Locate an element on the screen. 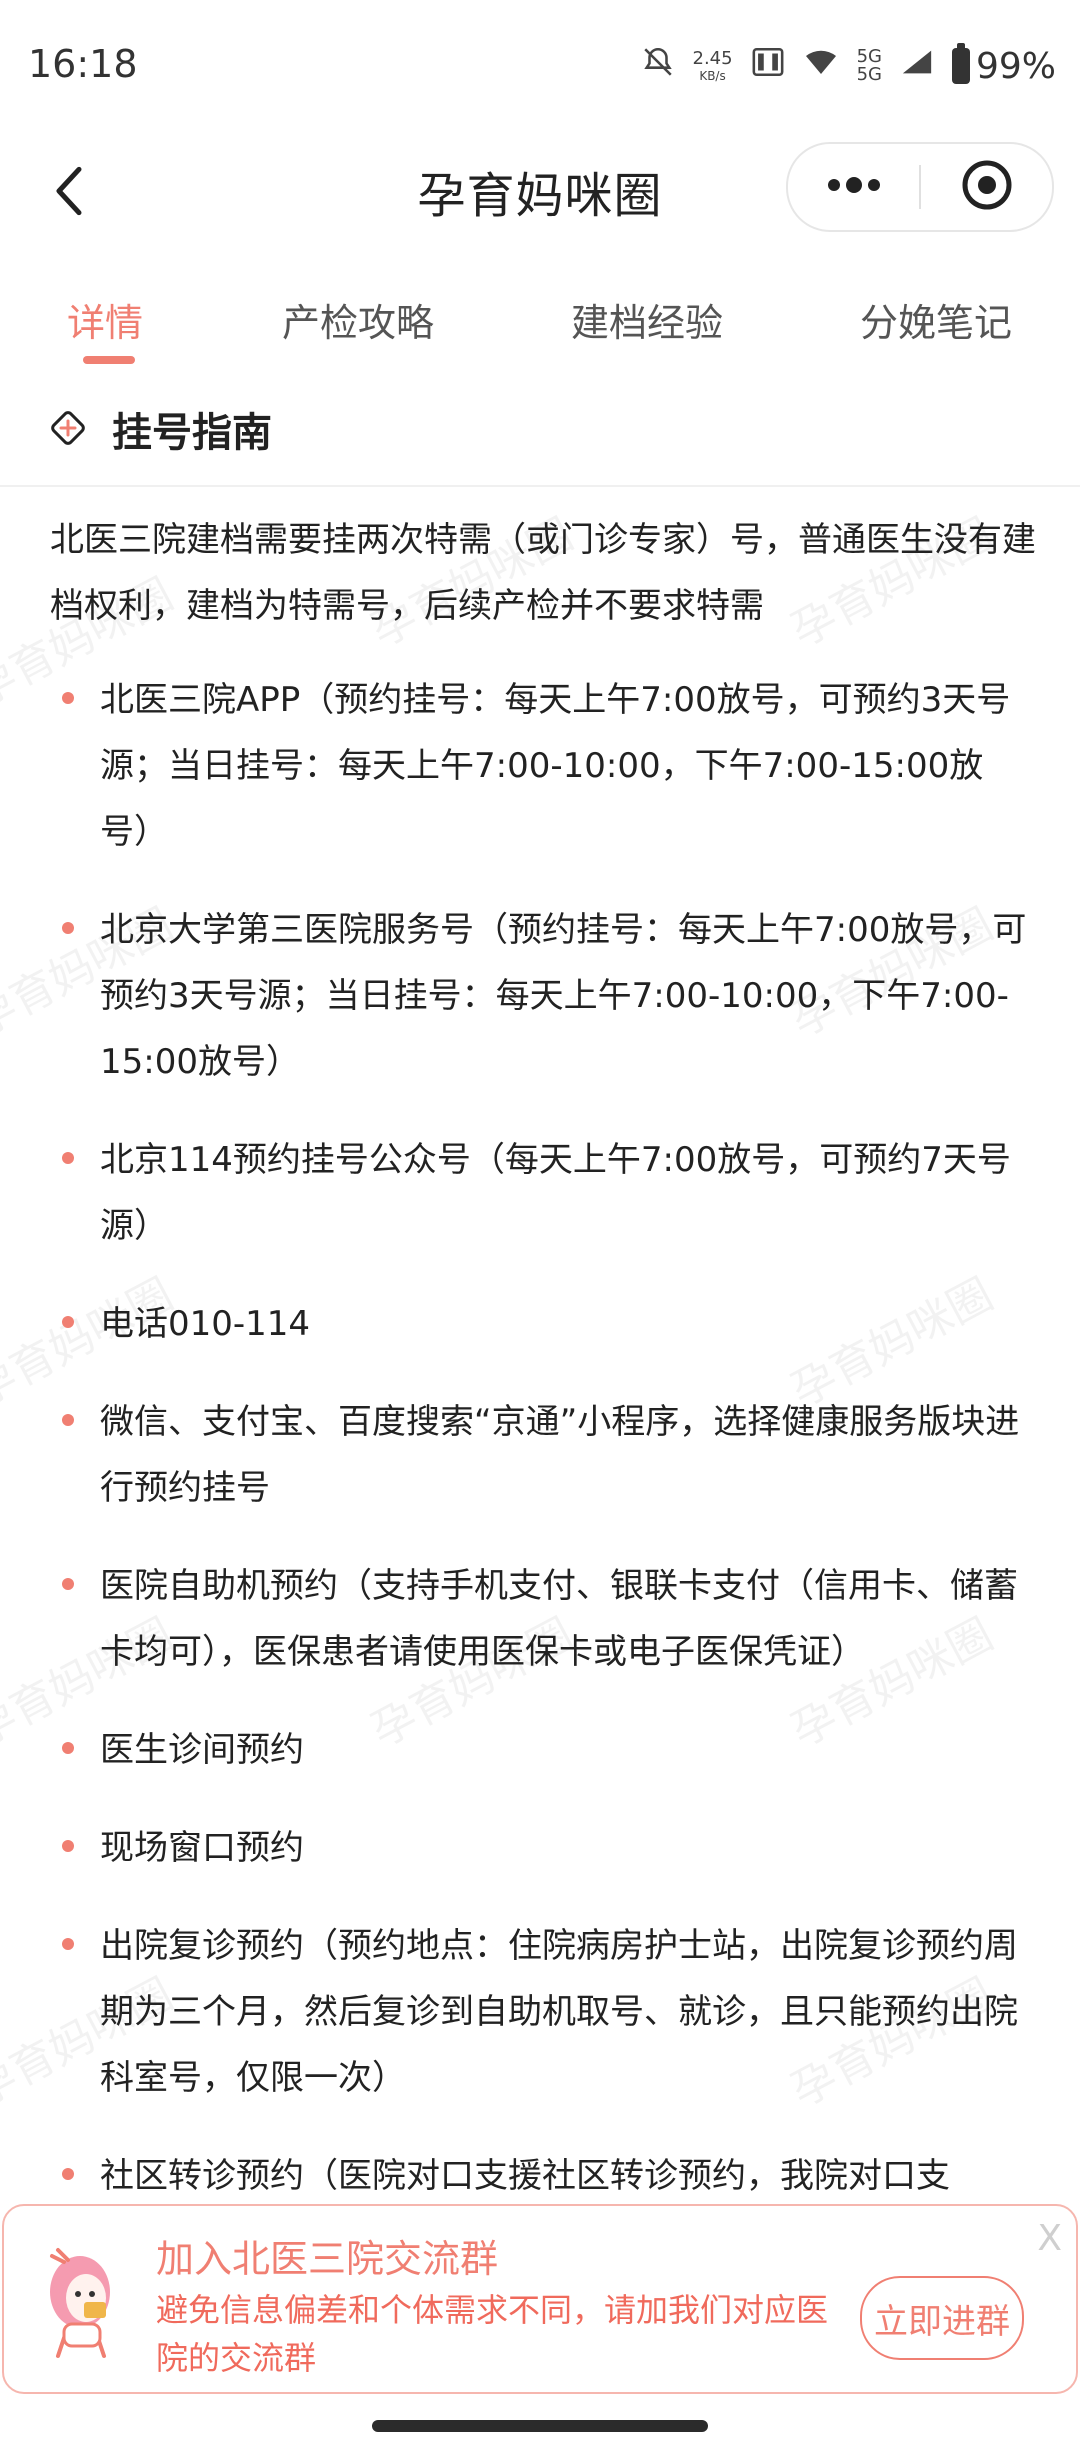  signal-icon is located at coordinates (917, 66).